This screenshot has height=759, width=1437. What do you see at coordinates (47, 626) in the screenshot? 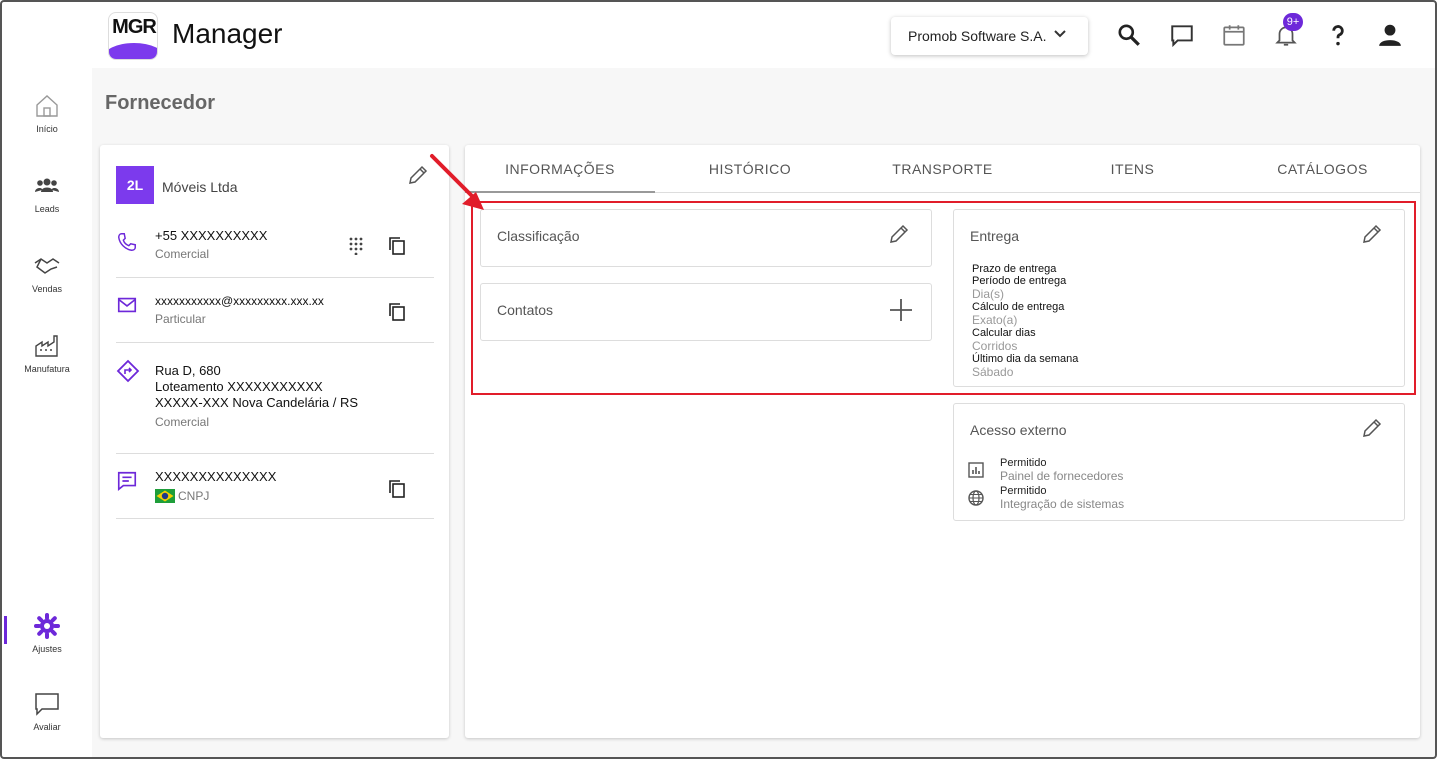
I see `gear-icon` at bounding box center [47, 626].